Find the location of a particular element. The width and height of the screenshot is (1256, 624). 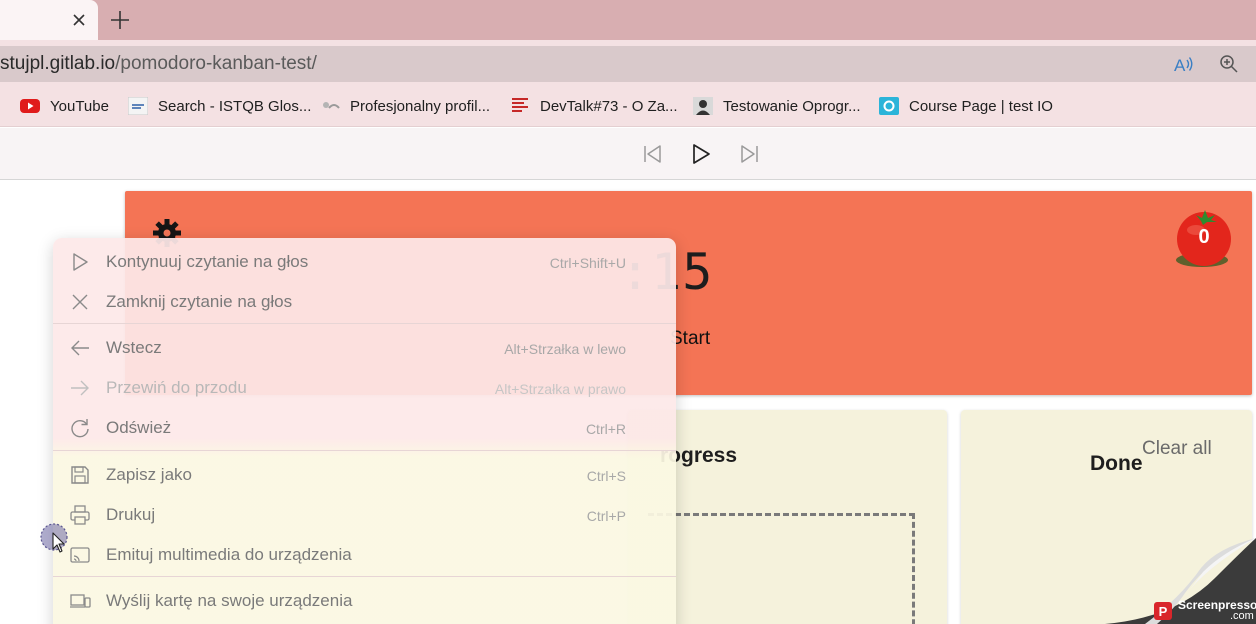

cast-icon is located at coordinates (80, 555).